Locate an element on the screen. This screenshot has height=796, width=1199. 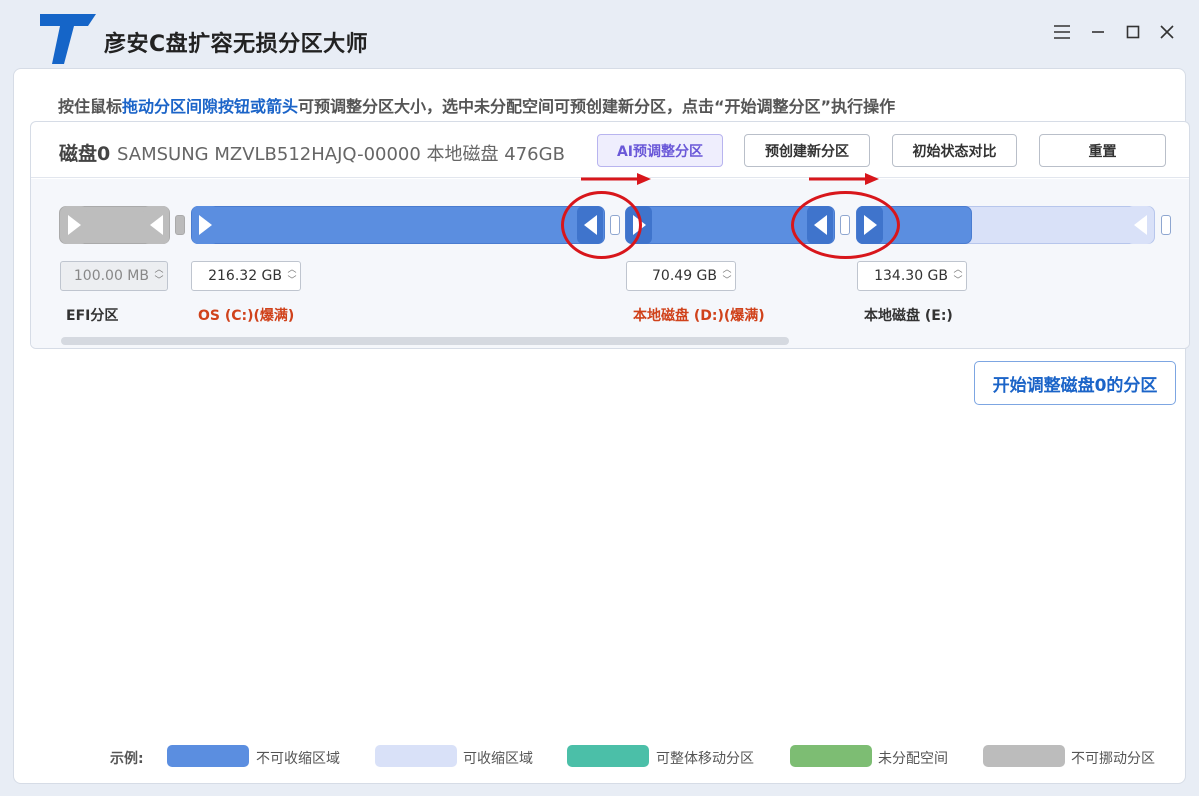
app-title: 彦安C盘扩容无损分区大师 is located at coordinates (236, 44).